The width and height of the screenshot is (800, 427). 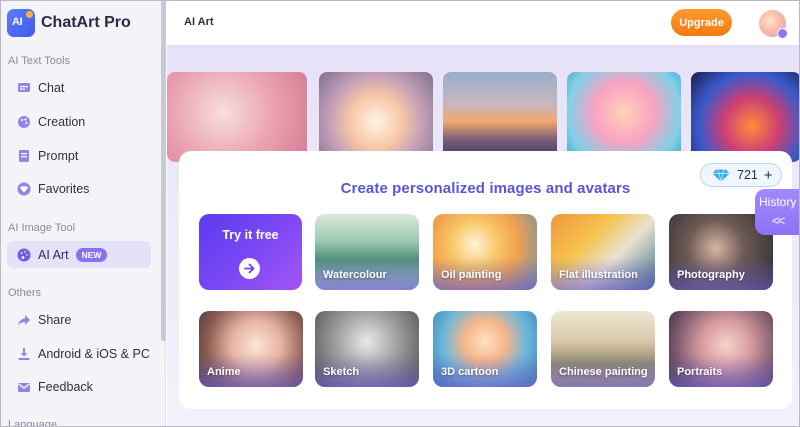 I want to click on style-label: Watercolour, so click(x=355, y=275).